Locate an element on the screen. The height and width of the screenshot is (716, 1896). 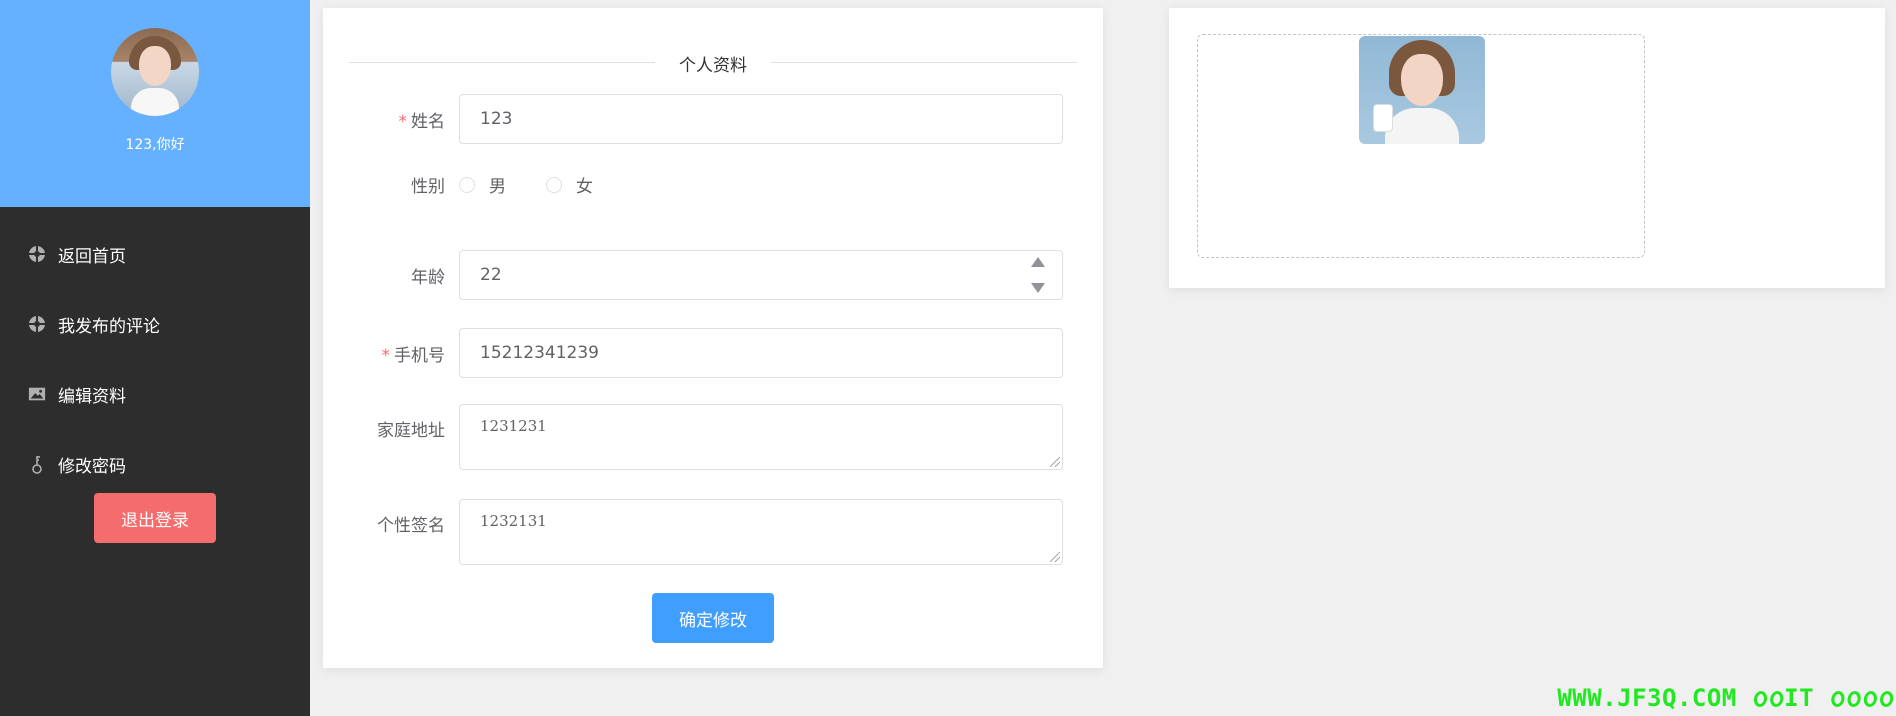
signature-value: 1232131 is located at coordinates (513, 521).